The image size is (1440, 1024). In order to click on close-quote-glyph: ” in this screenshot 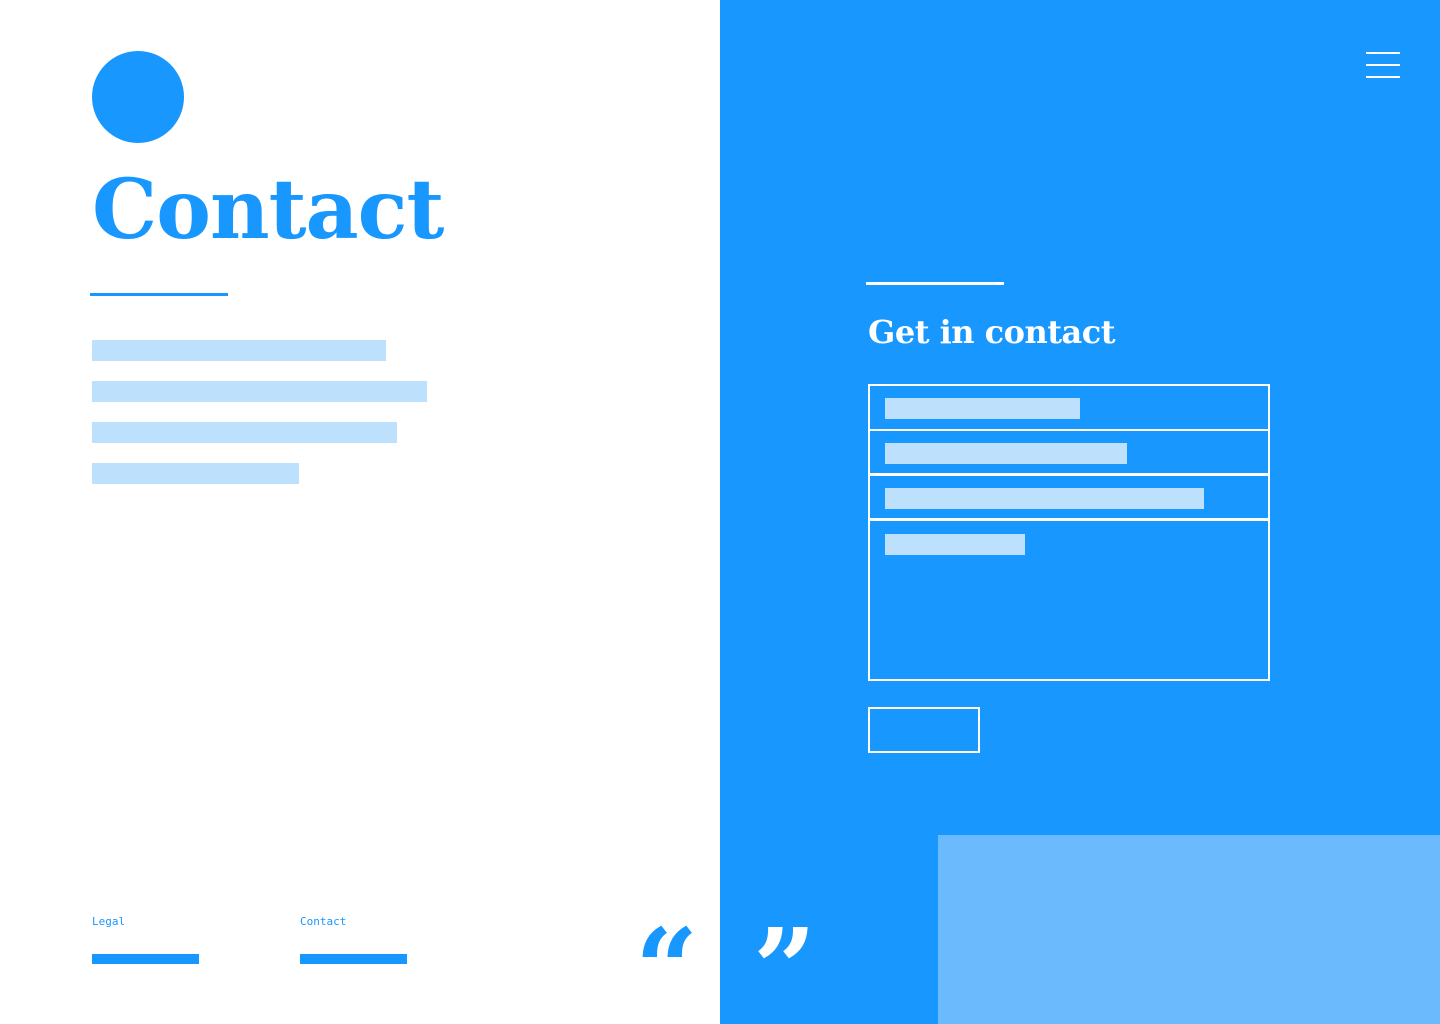, I will do `click(785, 947)`.